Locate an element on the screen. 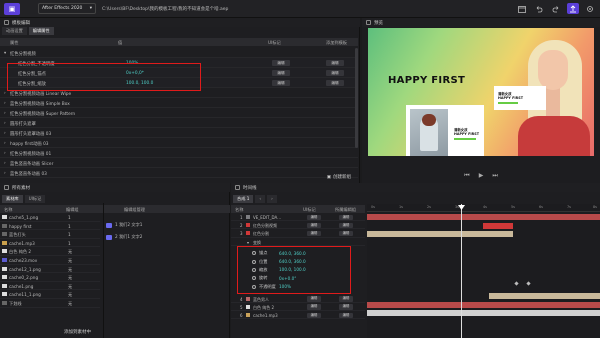 The width and height of the screenshot is (600, 338). transform-prop-row: 旋转 0x+0.0° is located at coordinates (300, 278).